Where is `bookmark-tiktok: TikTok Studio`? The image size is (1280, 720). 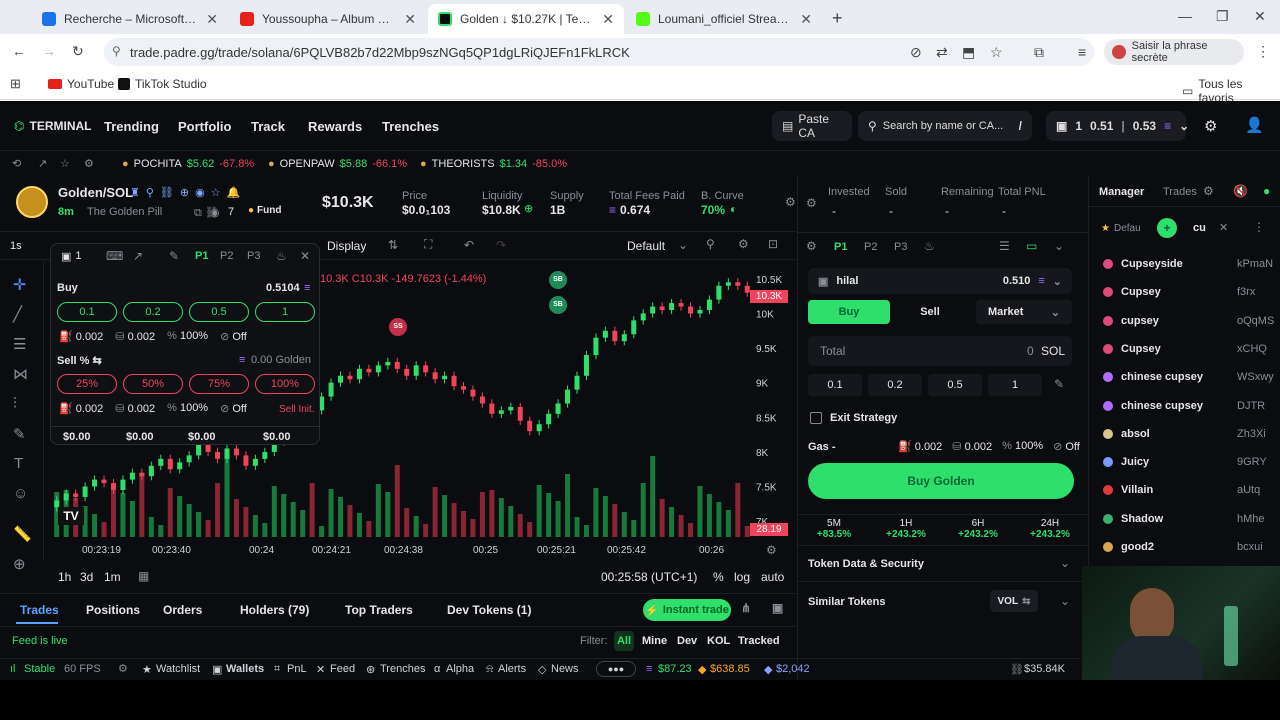
bookmark-tiktok: TikTok Studio is located at coordinates (162, 84).